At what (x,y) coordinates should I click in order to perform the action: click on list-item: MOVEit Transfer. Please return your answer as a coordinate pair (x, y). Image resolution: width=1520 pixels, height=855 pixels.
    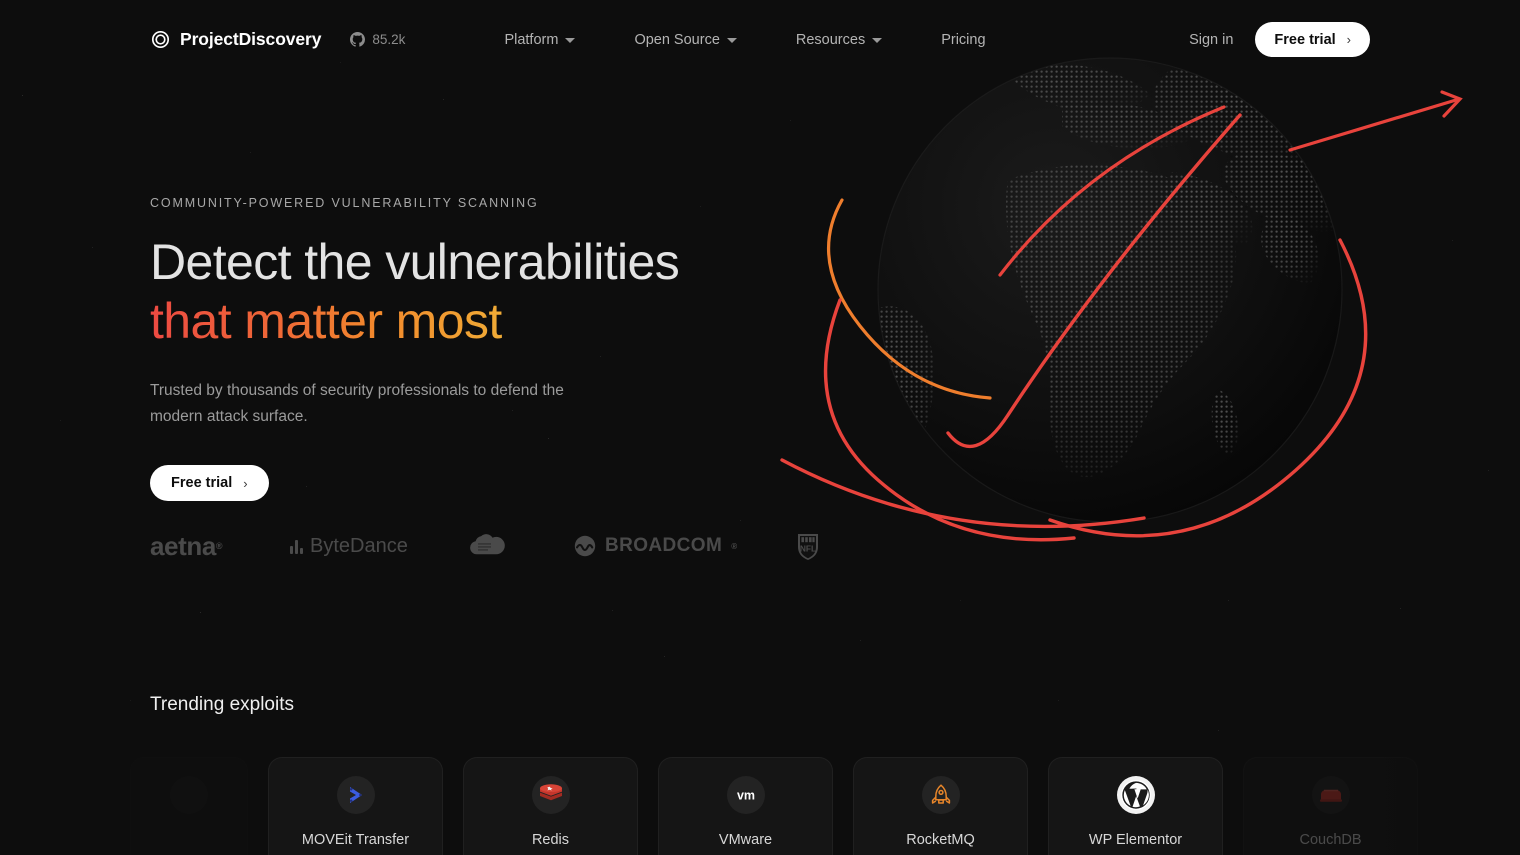
    Looking at the image, I should click on (355, 806).